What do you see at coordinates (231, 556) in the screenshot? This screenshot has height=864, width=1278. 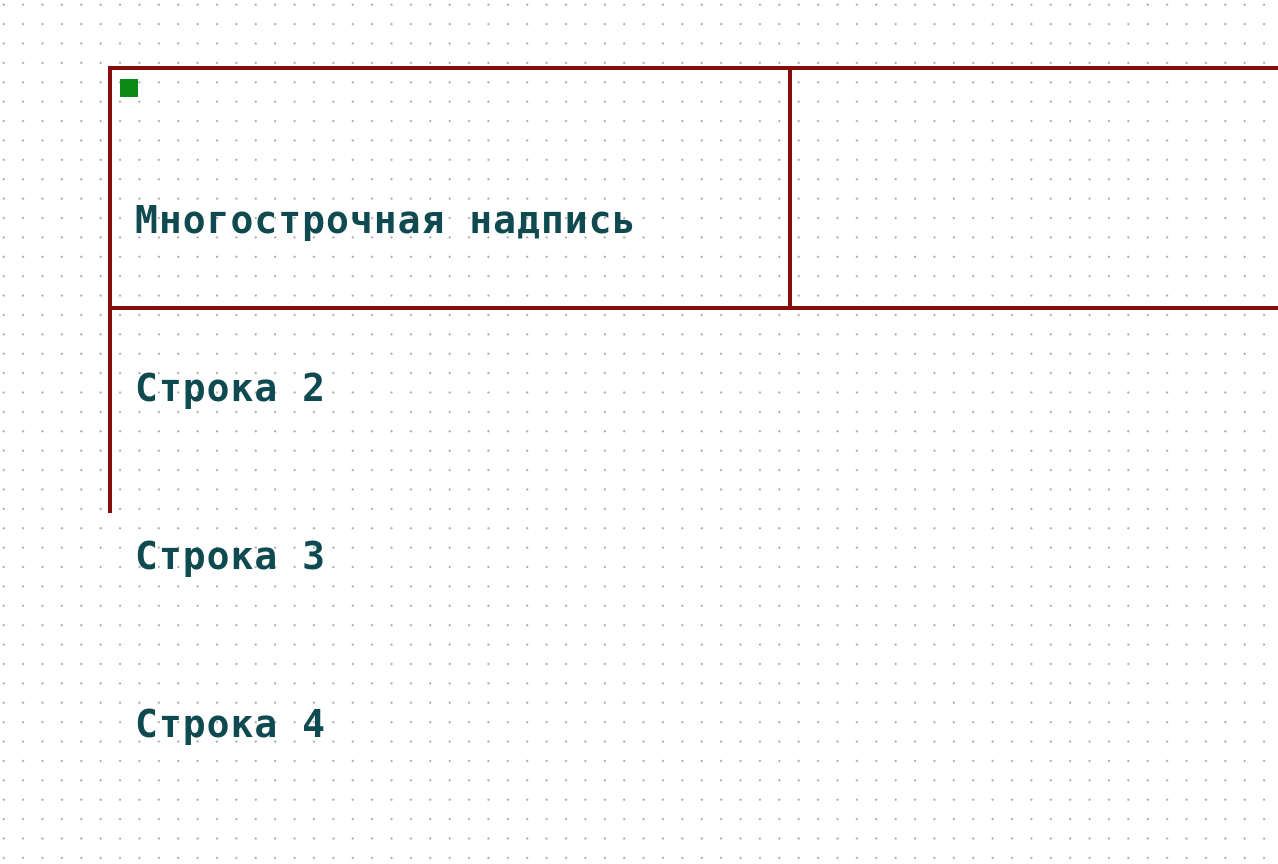 I see `text-line-3: Строка 3` at bounding box center [231, 556].